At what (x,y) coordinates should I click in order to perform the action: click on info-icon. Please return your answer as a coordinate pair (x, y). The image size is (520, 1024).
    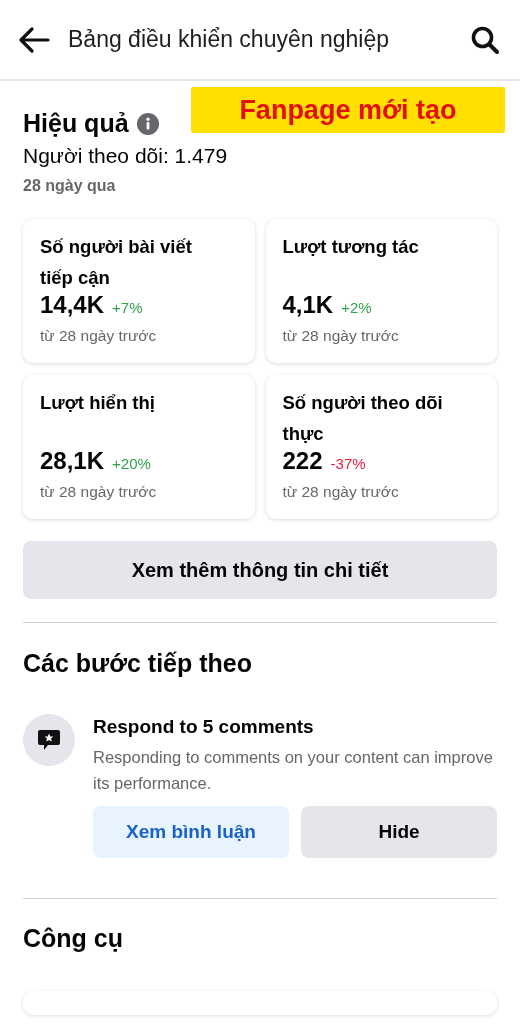
    Looking at the image, I should click on (147, 123).